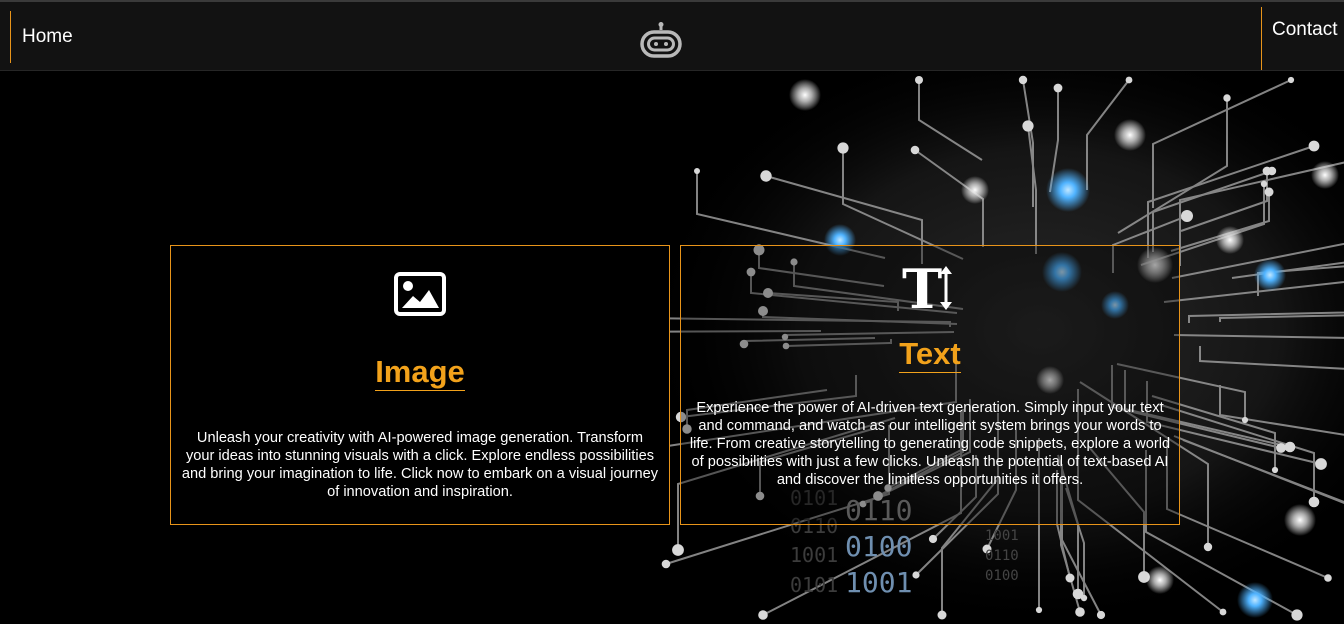  I want to click on top-navbar: Home Contact, so click(672, 35).